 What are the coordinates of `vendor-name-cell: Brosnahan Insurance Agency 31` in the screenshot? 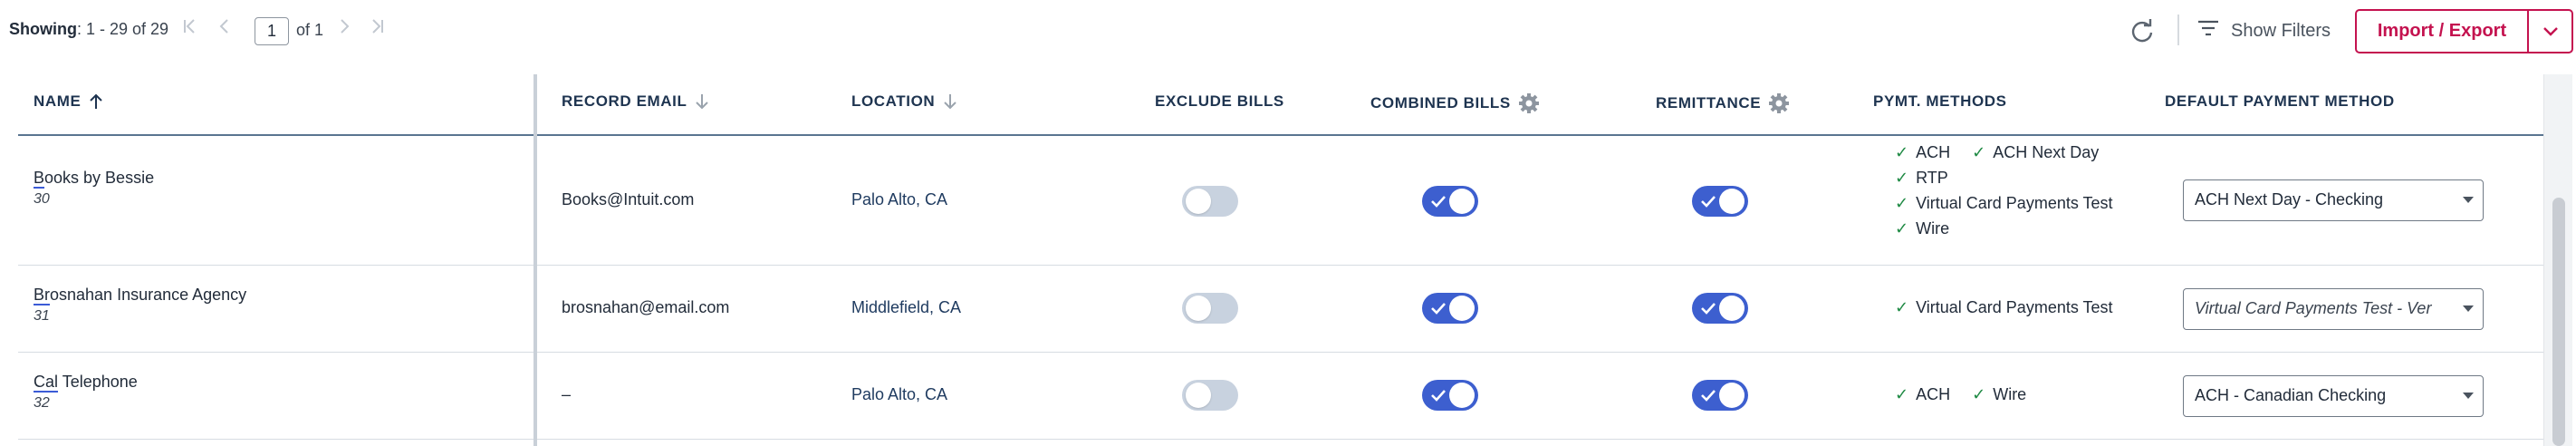 It's located at (140, 306).